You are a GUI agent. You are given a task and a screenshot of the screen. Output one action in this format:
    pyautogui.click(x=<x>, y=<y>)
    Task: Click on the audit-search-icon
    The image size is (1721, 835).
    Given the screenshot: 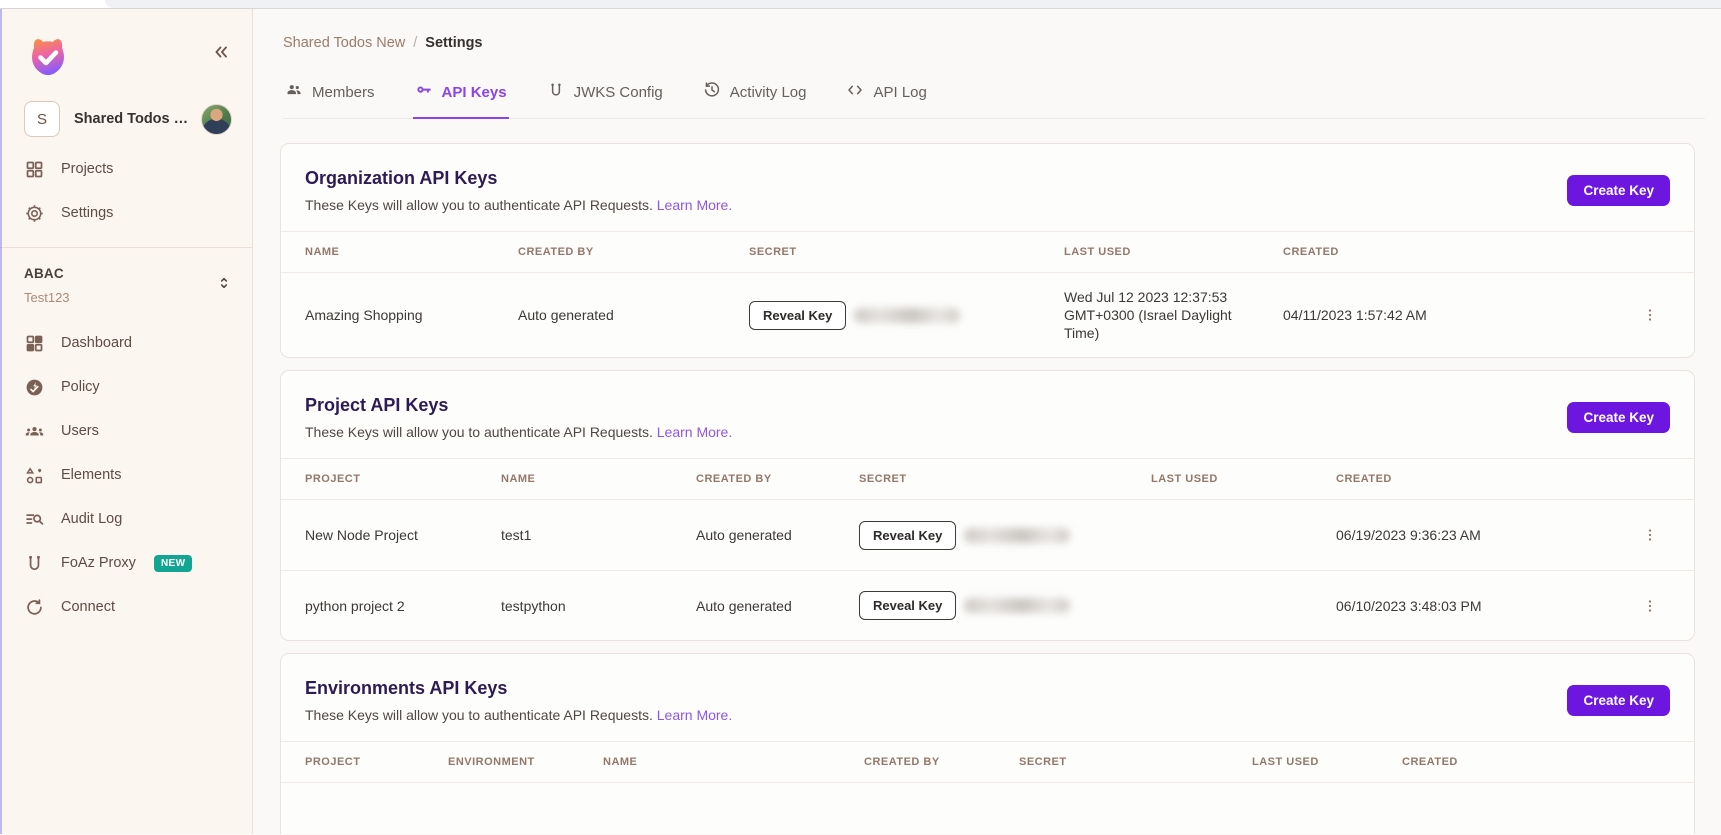 What is the action you would take?
    pyautogui.click(x=34, y=519)
    